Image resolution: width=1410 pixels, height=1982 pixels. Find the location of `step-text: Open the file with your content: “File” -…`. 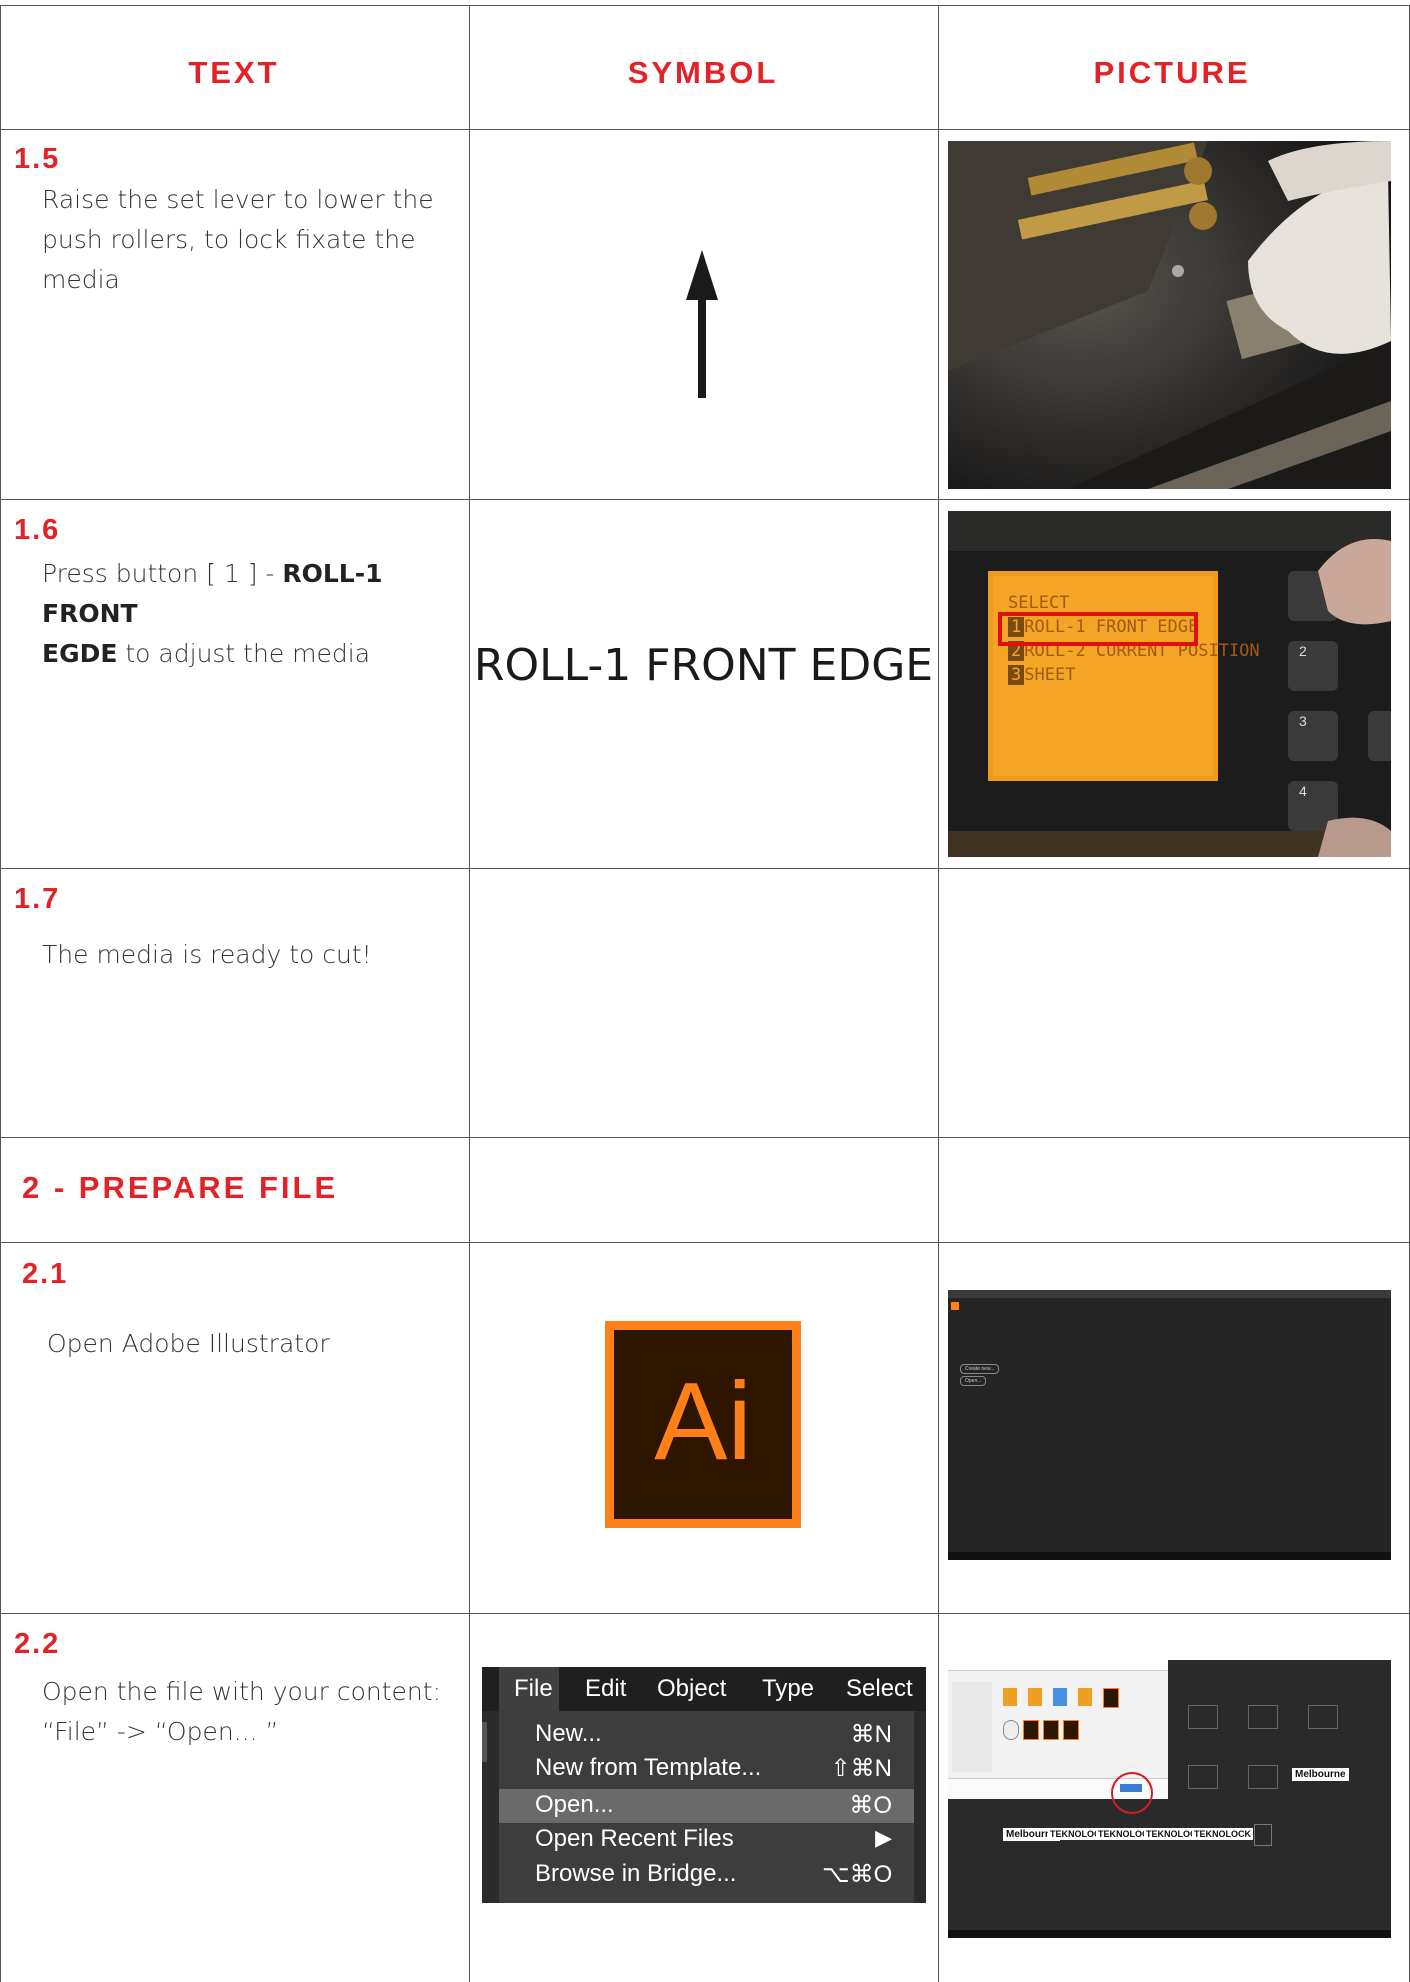

step-text: Open the file with your content: “File” -… is located at coordinates (252, 1712).